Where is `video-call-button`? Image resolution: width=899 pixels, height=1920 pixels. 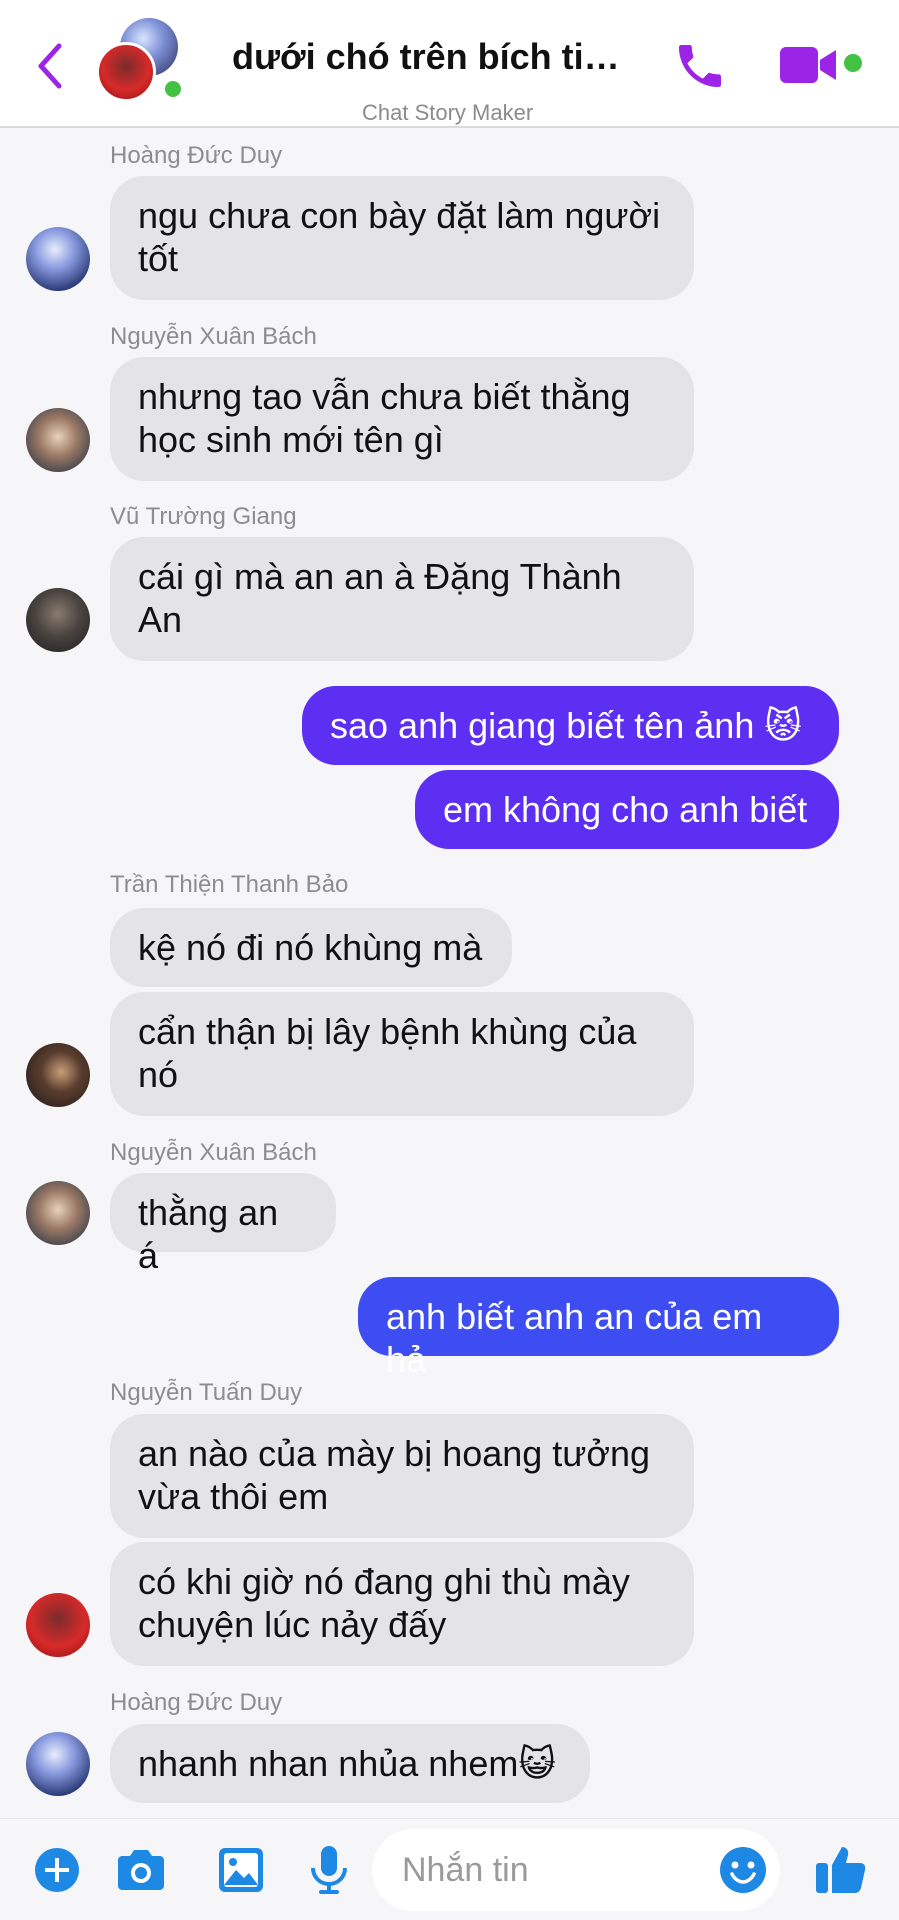 video-call-button is located at coordinates (813, 65).